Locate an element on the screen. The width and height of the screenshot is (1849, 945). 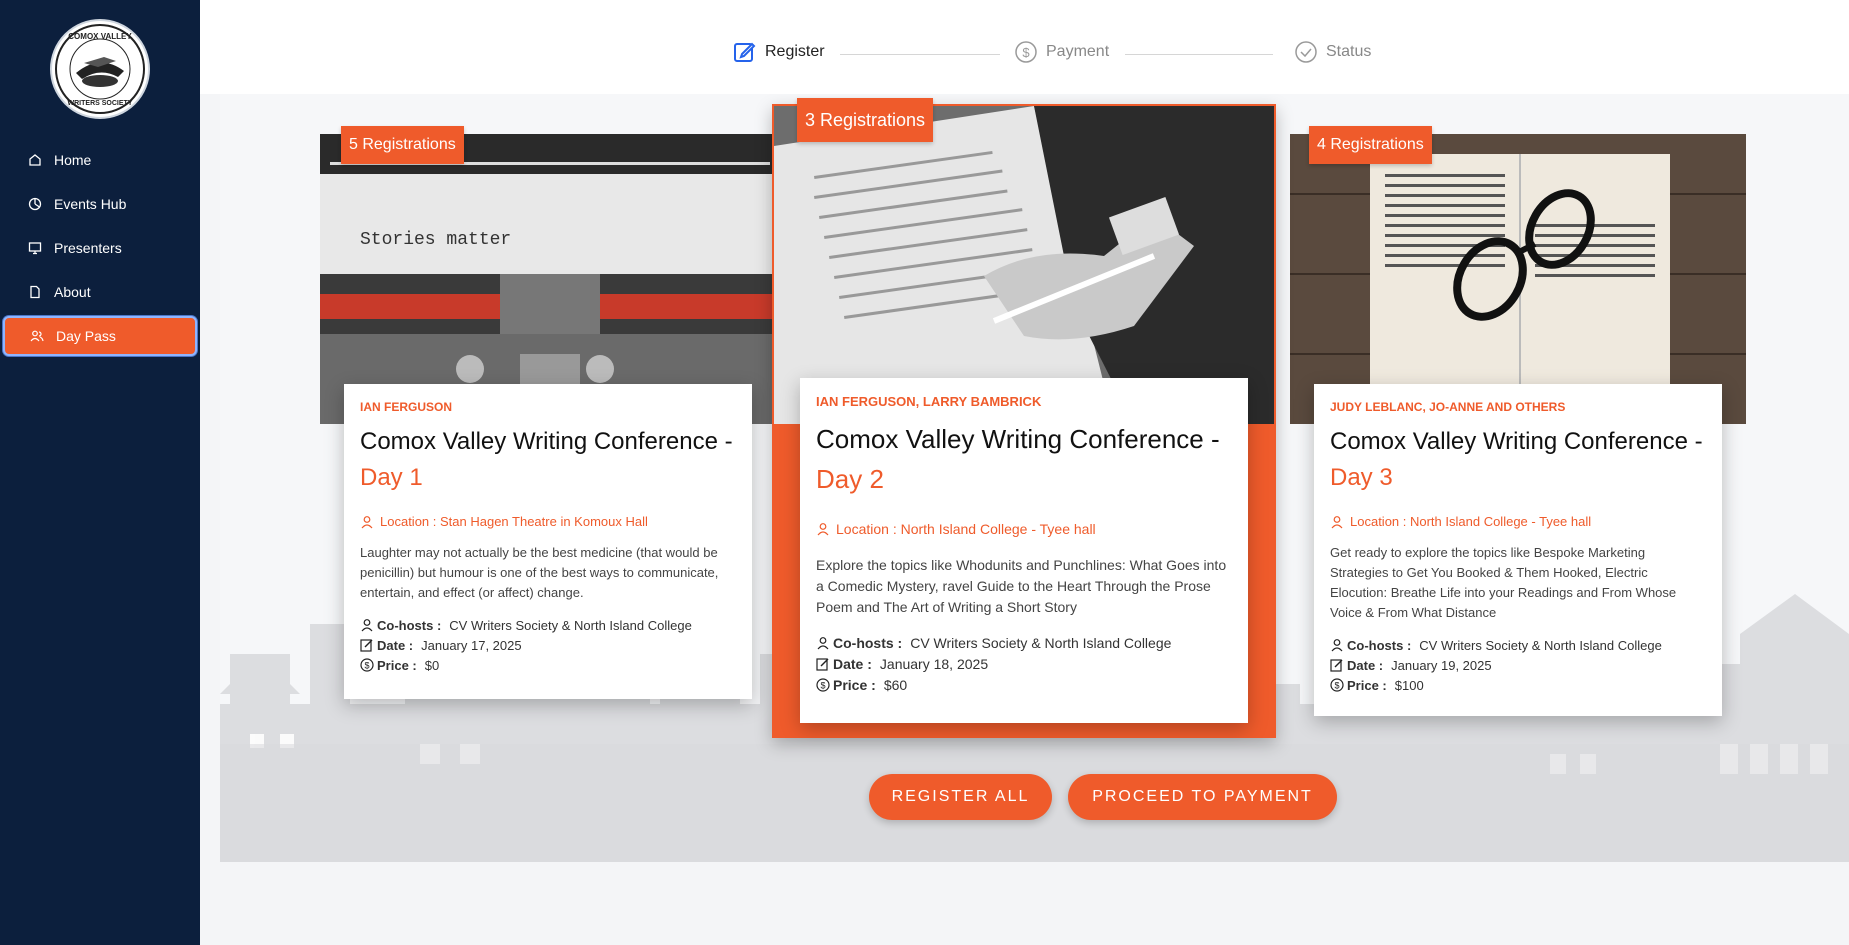
step-register: Register is located at coordinates (779, 52).